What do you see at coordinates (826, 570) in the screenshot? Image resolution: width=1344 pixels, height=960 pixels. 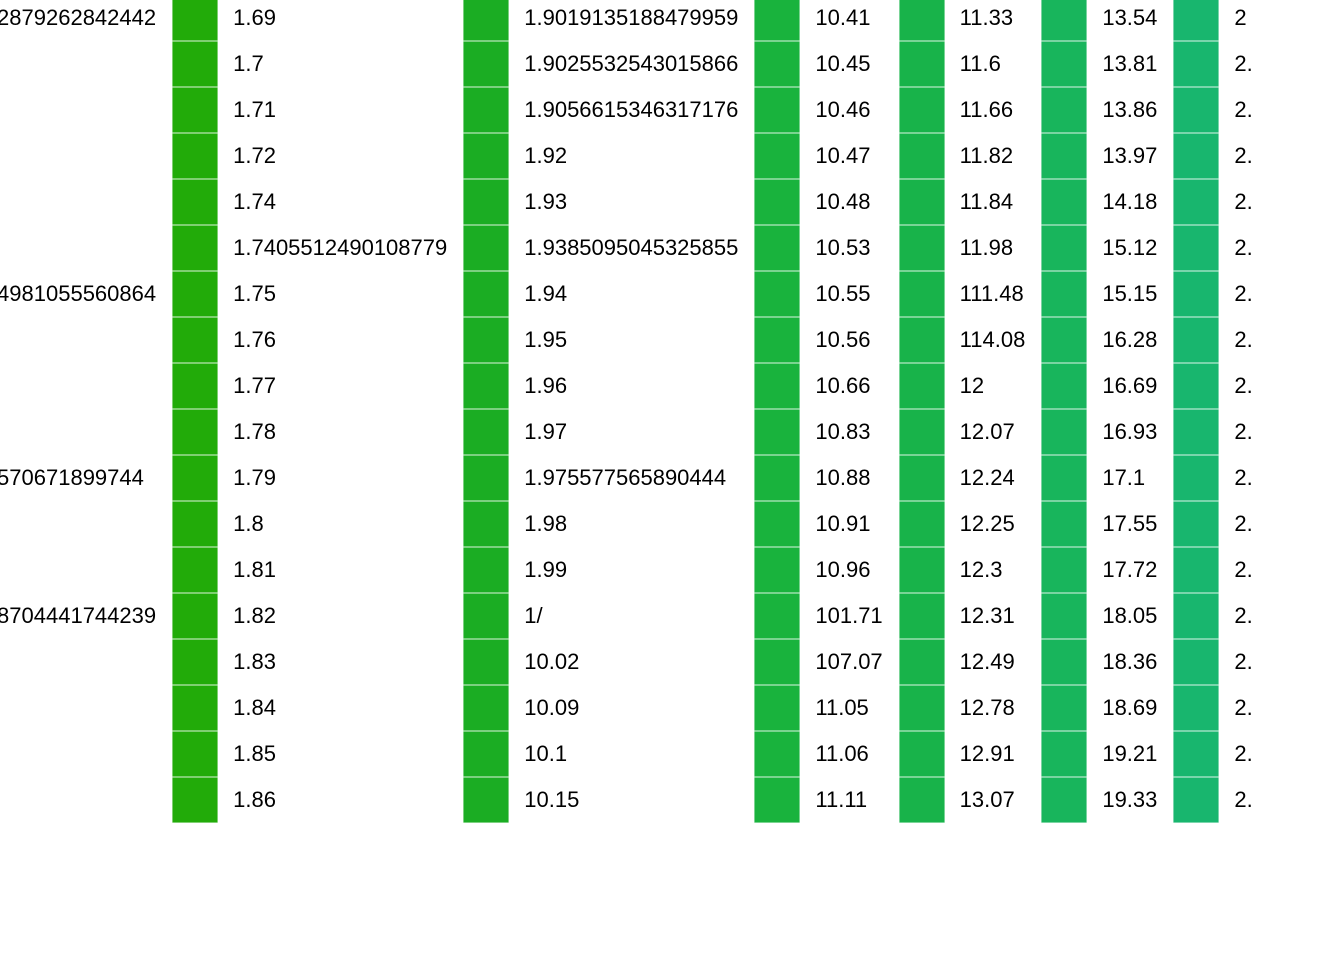 I see `legend-entry: 10.96` at bounding box center [826, 570].